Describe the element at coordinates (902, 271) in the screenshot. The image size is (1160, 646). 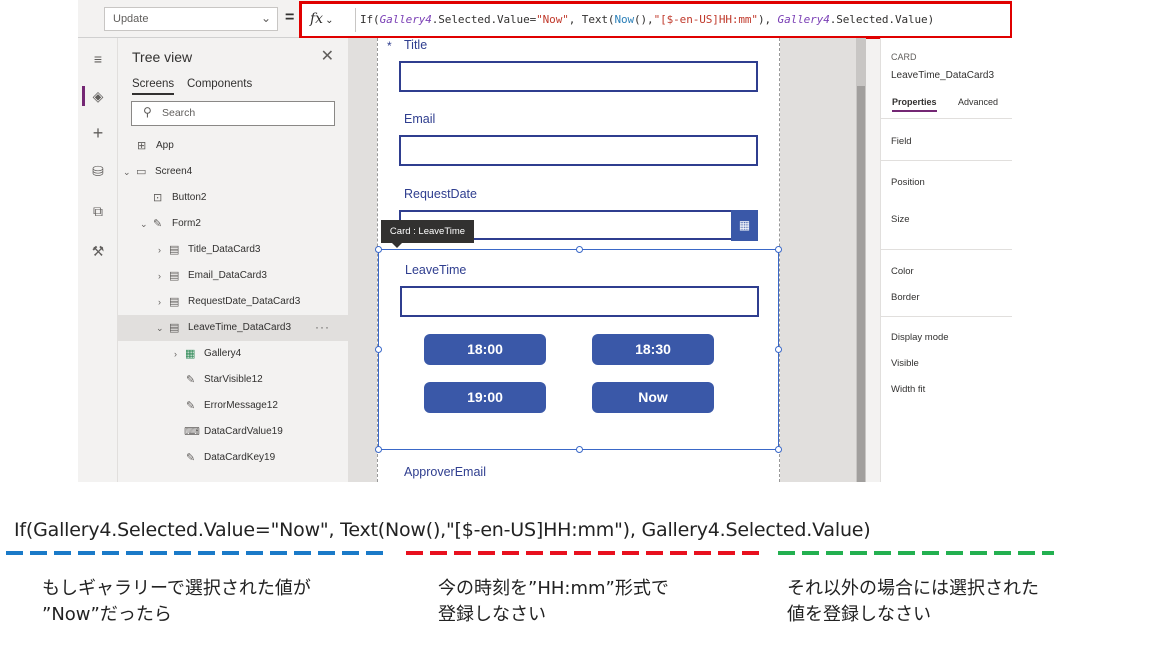
I see `prop-color: Color` at that location.